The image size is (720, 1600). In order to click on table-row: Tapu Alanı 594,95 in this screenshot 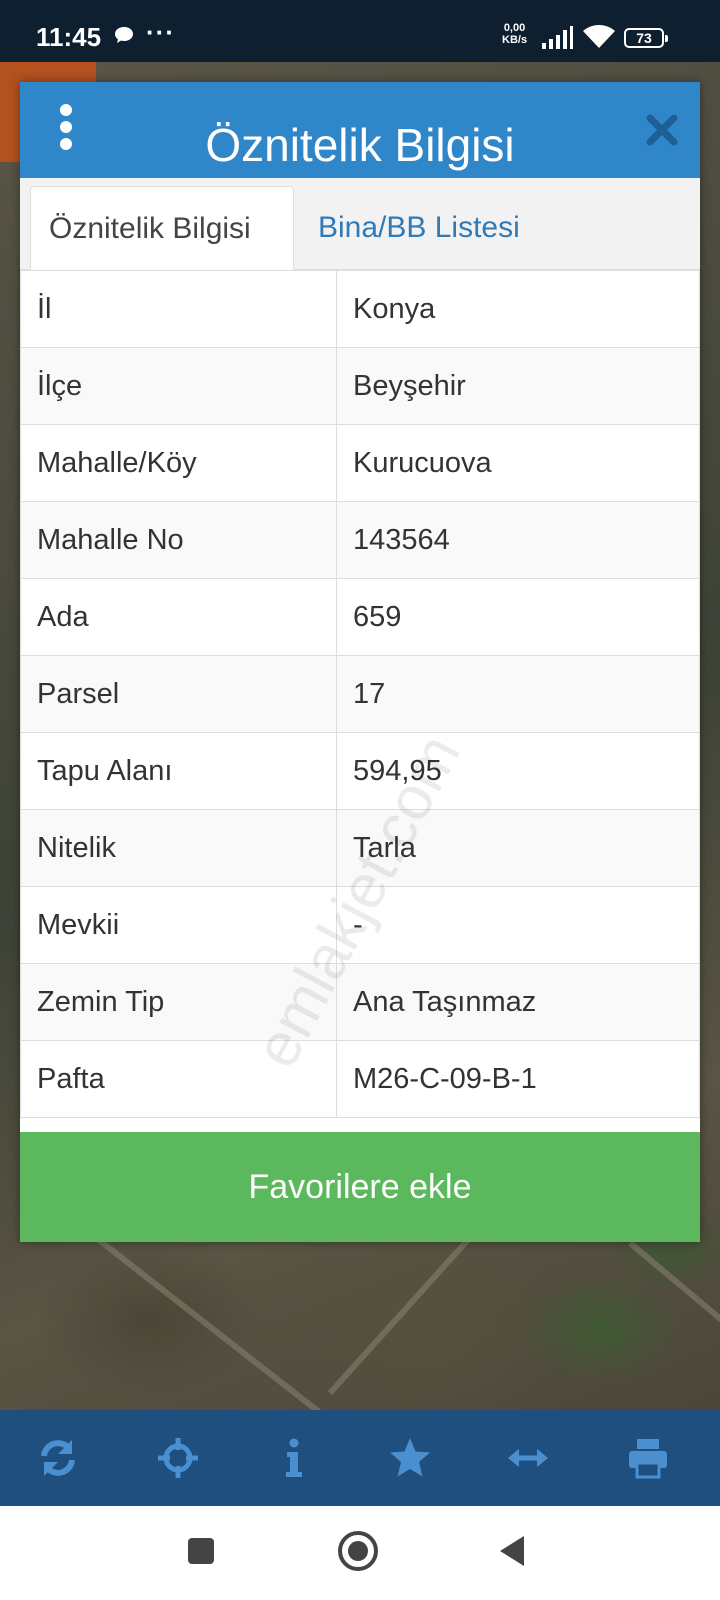, I will do `click(360, 771)`.